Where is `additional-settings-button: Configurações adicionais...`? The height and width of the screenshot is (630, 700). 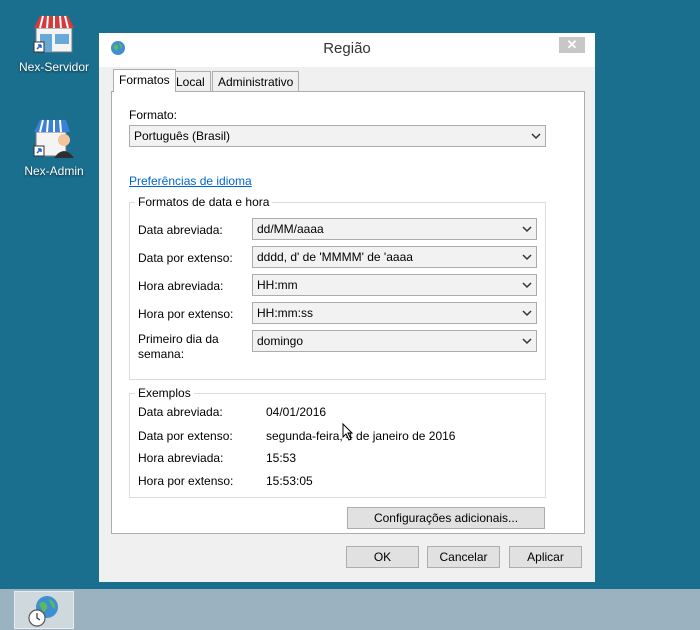 additional-settings-button: Configurações adicionais... is located at coordinates (446, 518).